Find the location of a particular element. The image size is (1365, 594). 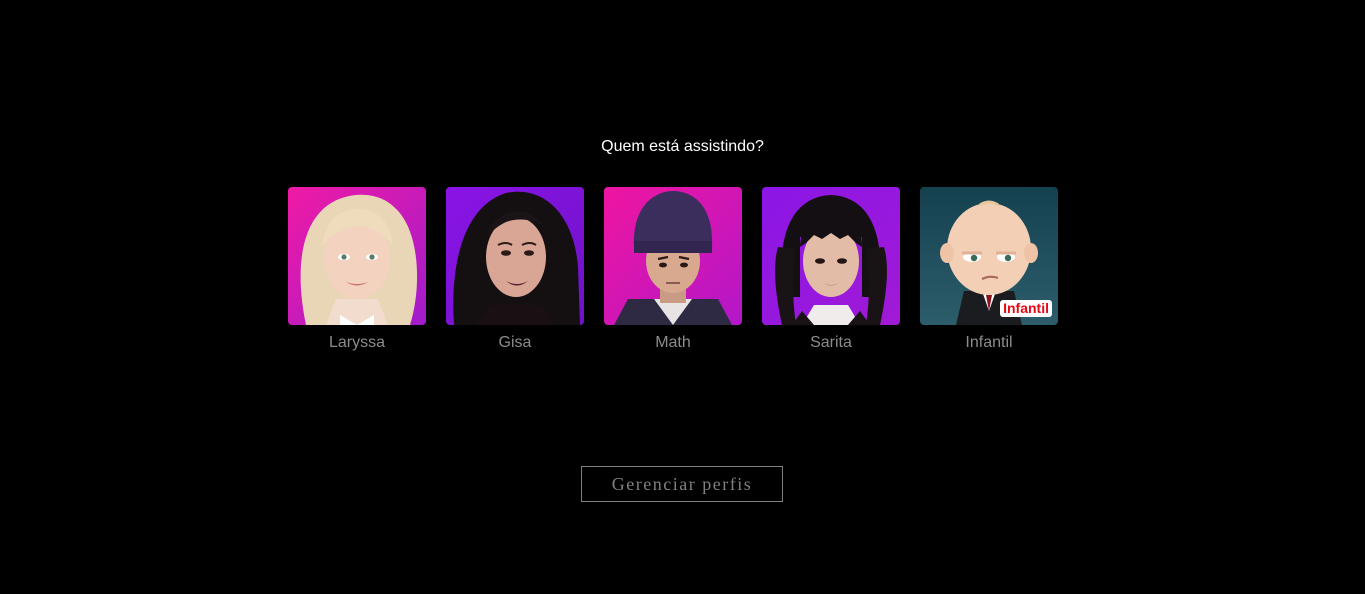

boy-beanie-avatar-icon is located at coordinates (673, 256).